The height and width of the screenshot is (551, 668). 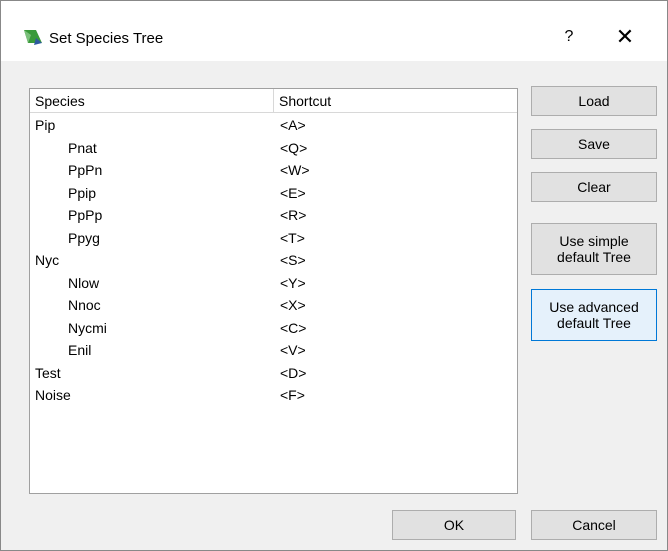 I want to click on cancel-button: Cancel, so click(x=594, y=525).